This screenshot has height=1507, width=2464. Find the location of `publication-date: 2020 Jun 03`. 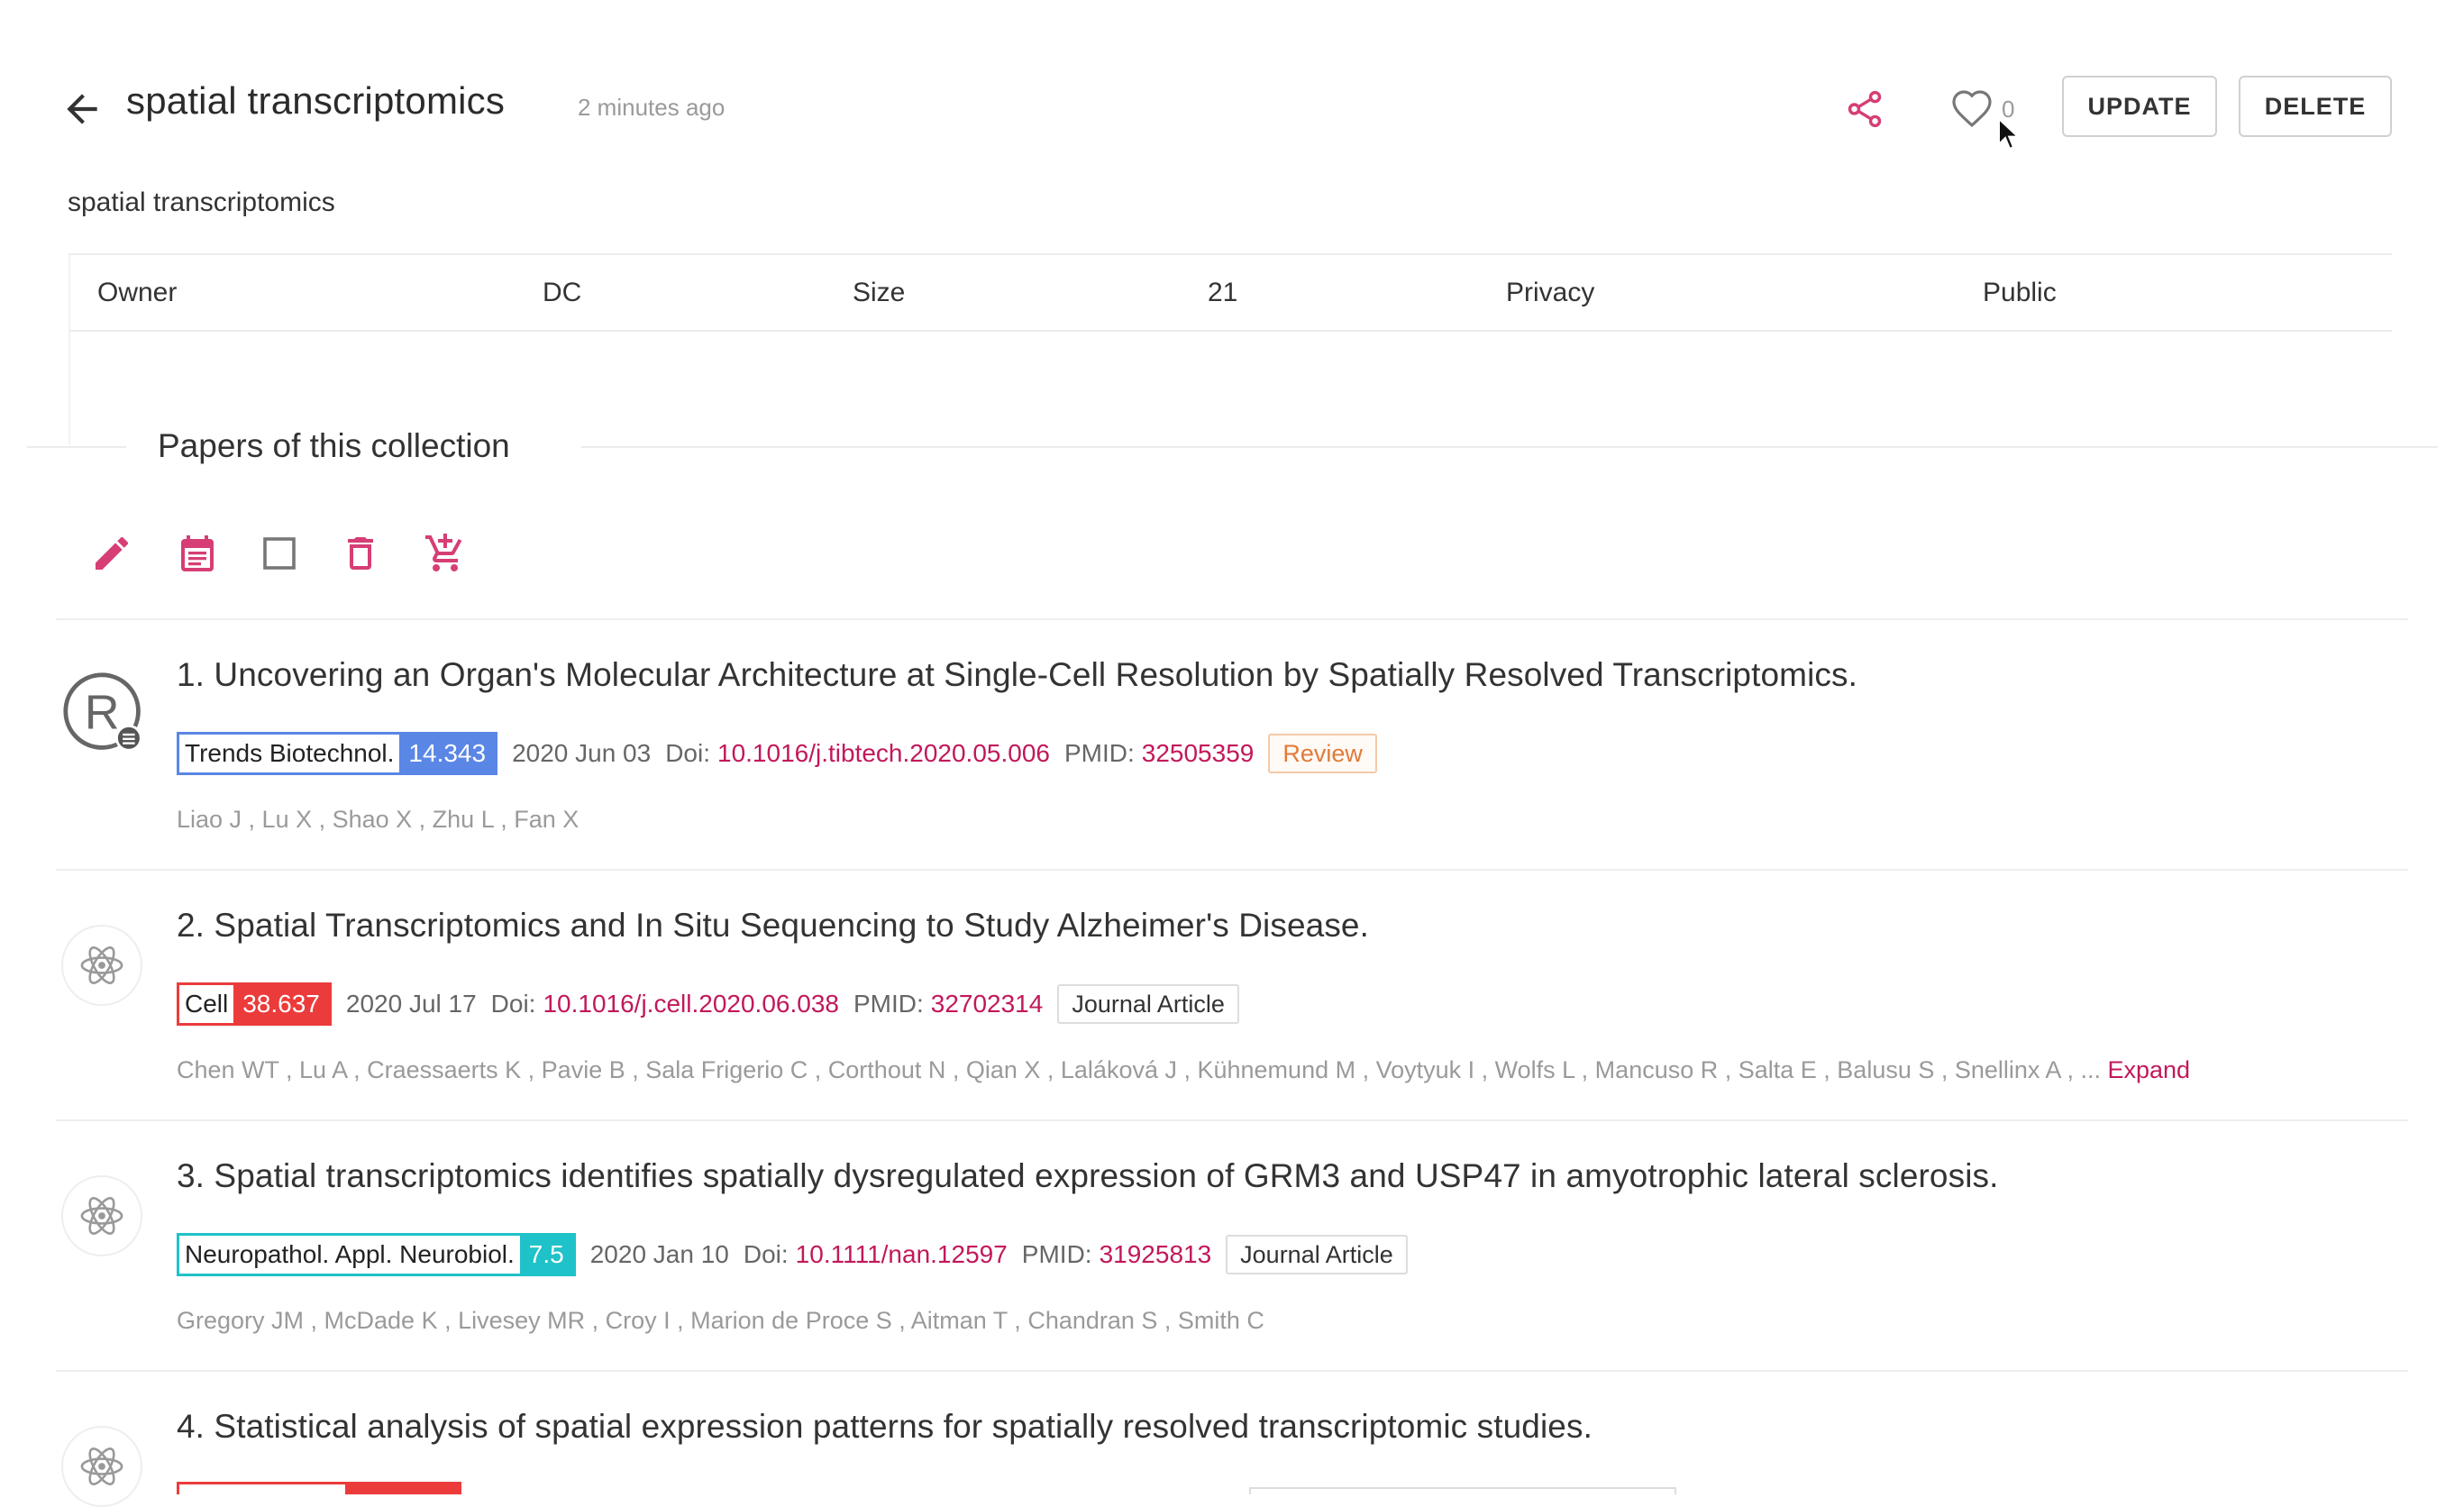

publication-date: 2020 Jun 03 is located at coordinates (582, 753).